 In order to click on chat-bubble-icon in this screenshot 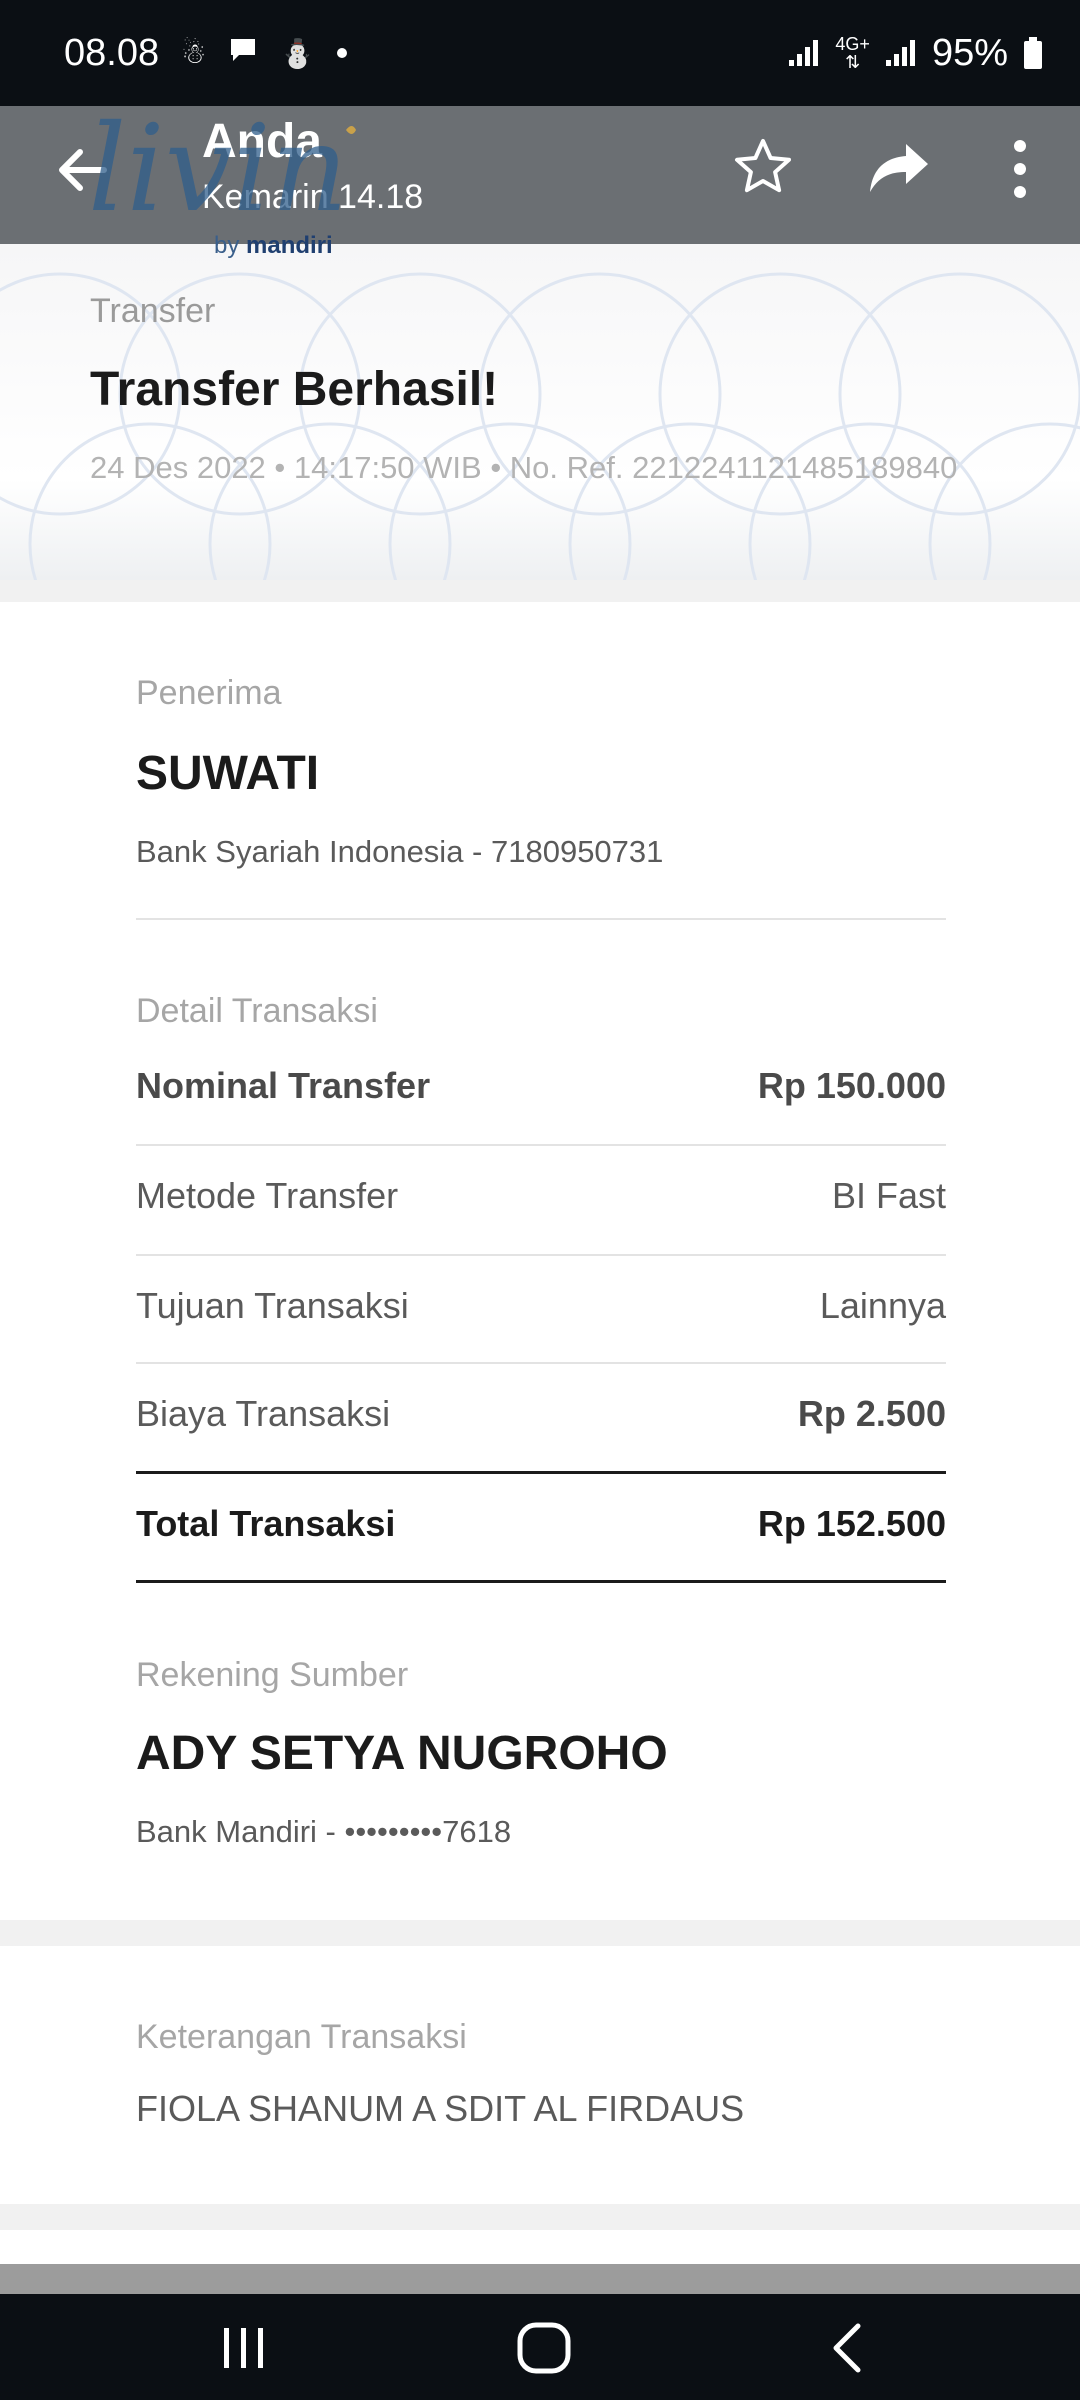, I will do `click(243, 53)`.